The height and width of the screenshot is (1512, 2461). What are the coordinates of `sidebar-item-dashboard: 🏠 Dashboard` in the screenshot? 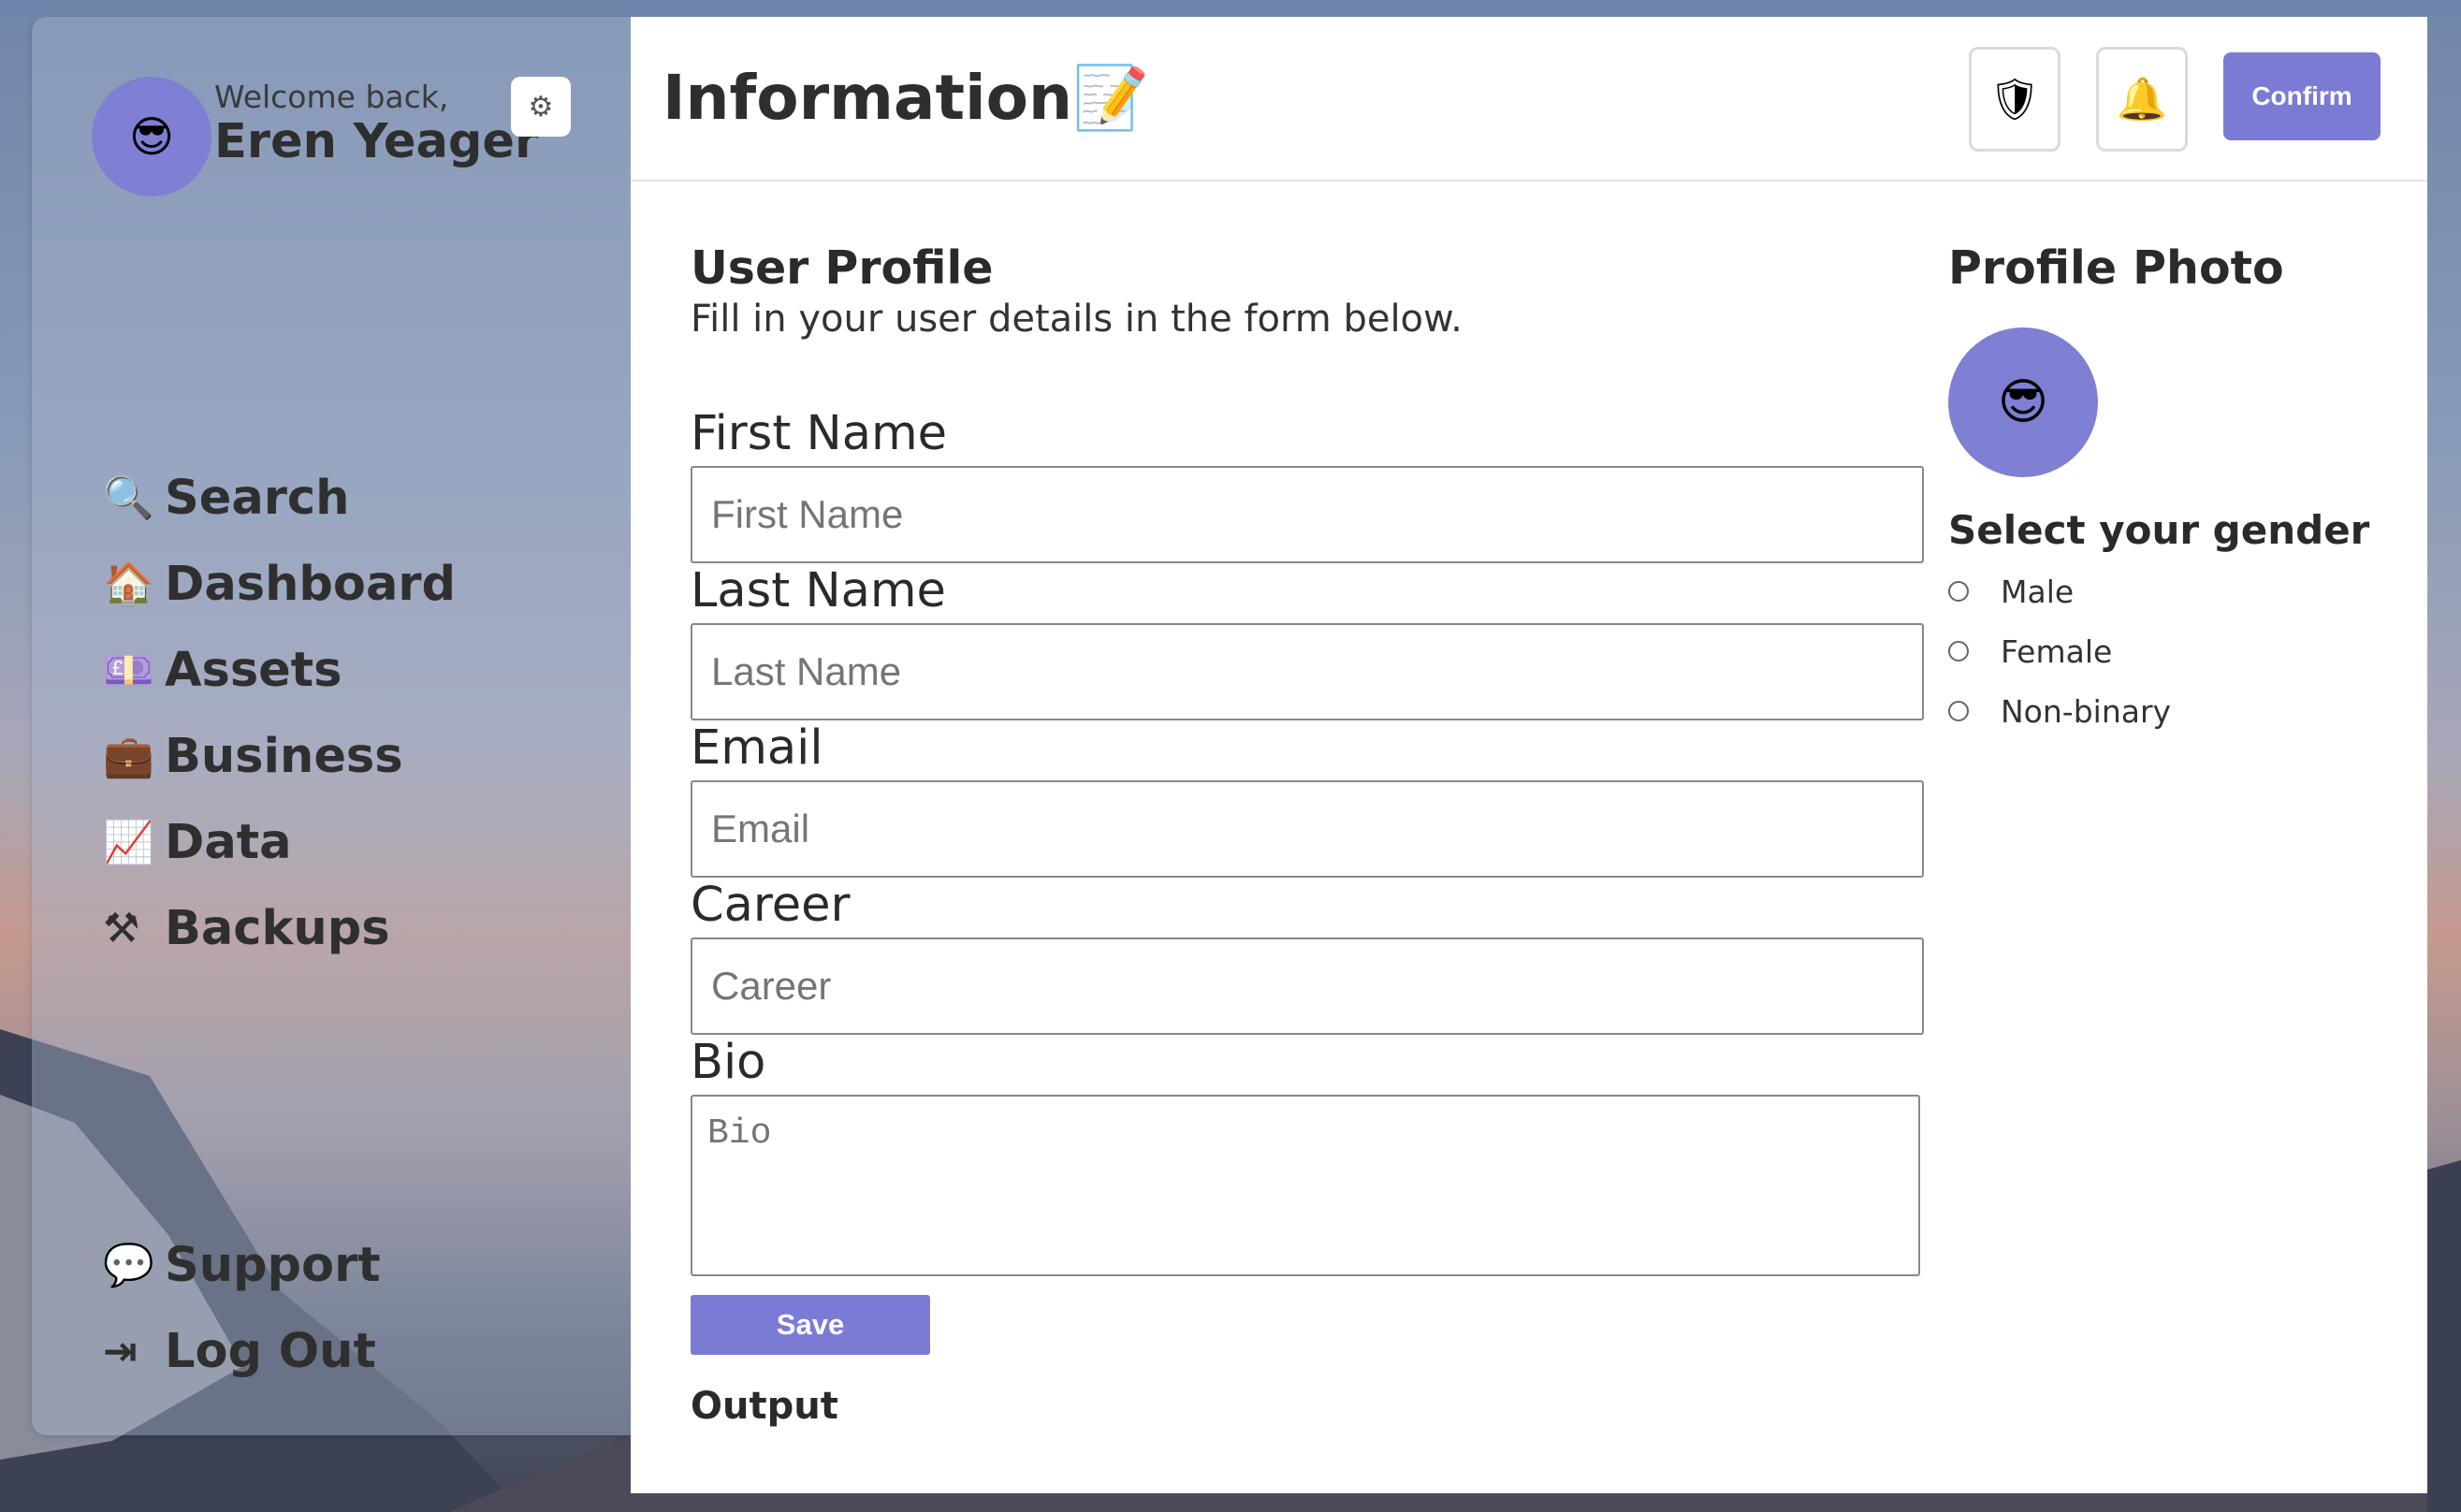 It's located at (279, 584).